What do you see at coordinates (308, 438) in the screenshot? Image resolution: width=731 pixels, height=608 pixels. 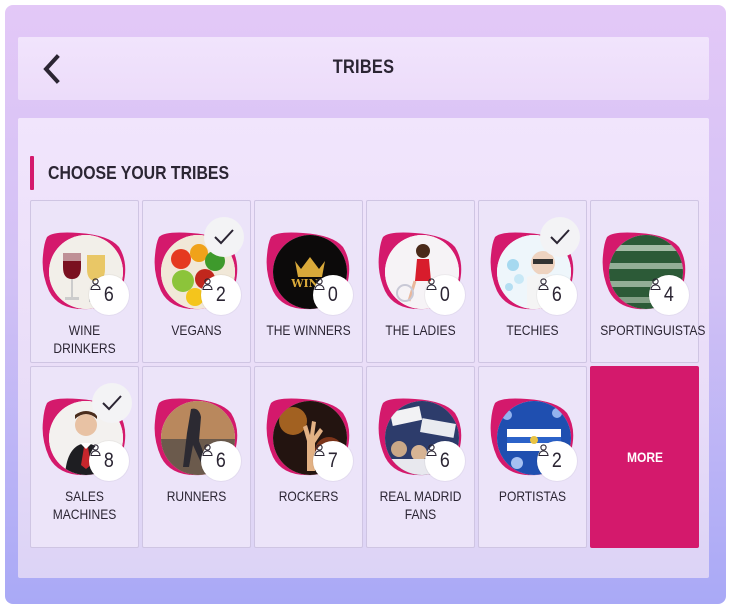 I see `tribe-avatar-frame: 7` at bounding box center [308, 438].